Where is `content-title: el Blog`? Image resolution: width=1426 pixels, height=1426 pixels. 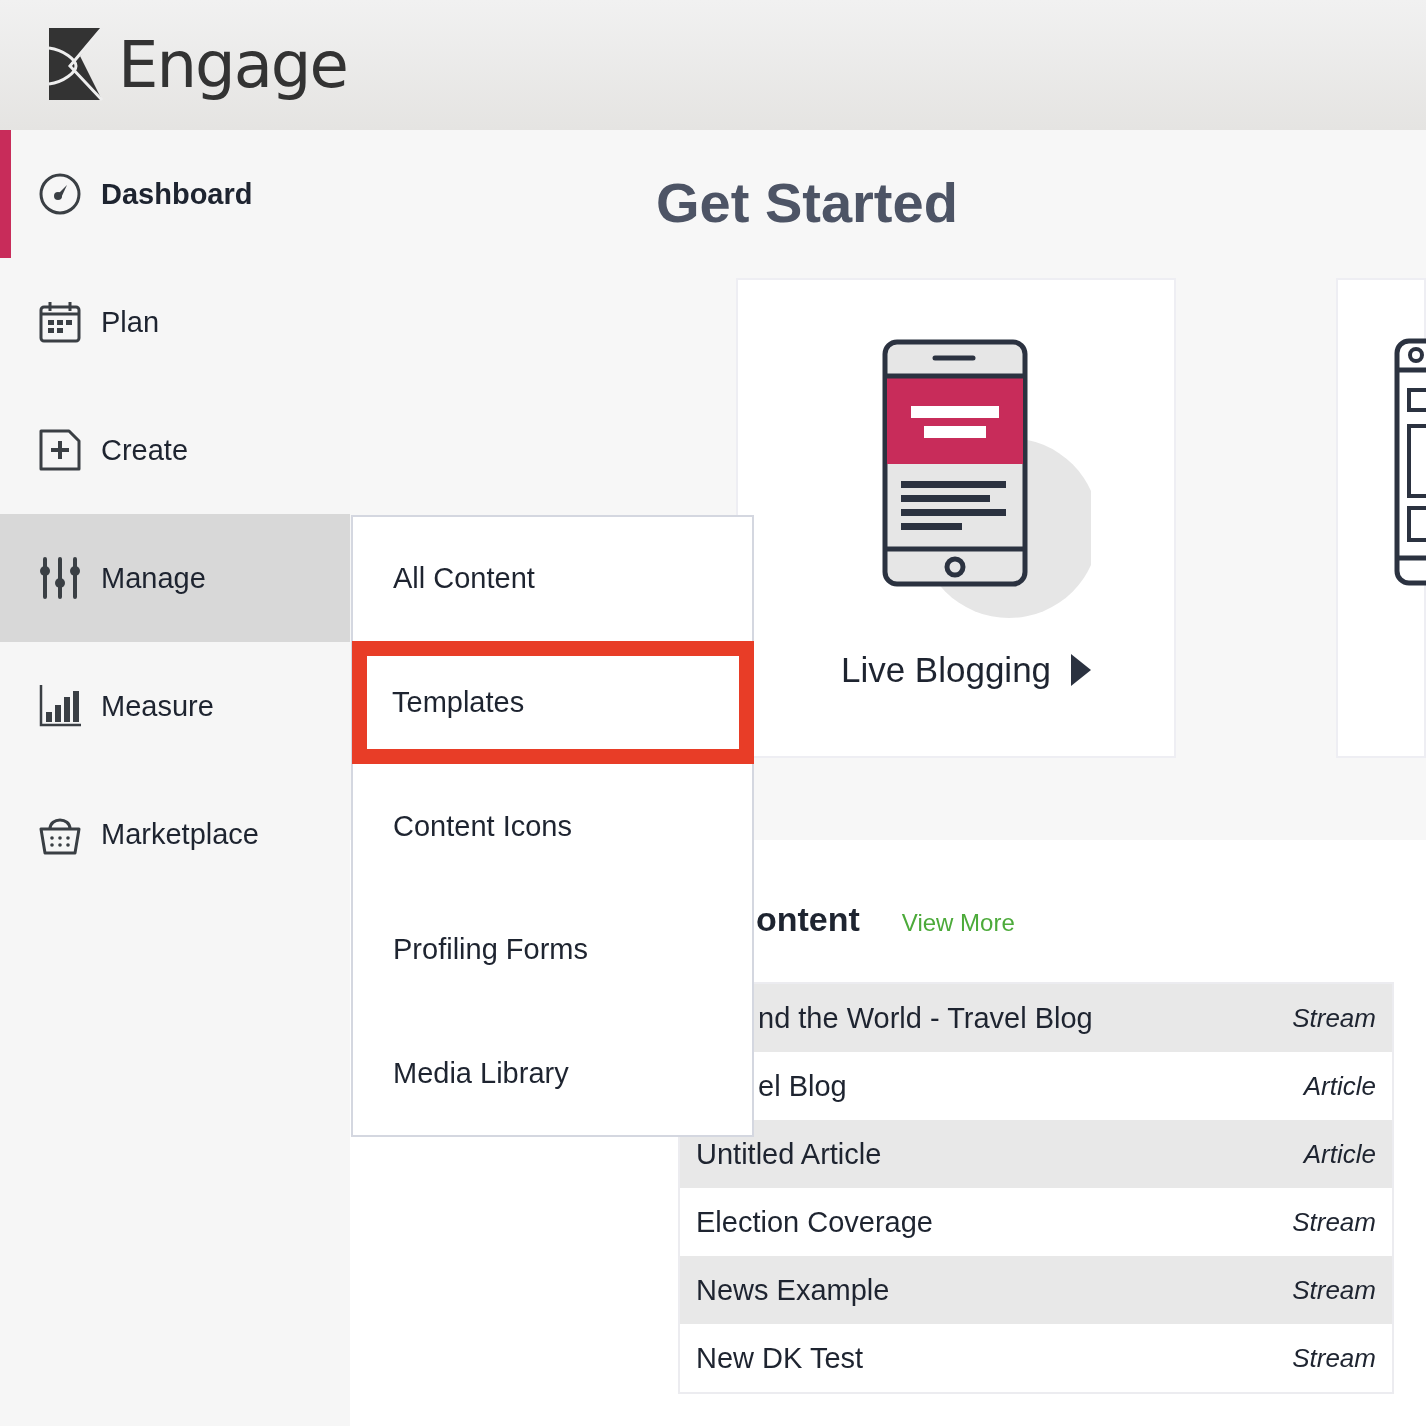 content-title: el Blog is located at coordinates (802, 1086).